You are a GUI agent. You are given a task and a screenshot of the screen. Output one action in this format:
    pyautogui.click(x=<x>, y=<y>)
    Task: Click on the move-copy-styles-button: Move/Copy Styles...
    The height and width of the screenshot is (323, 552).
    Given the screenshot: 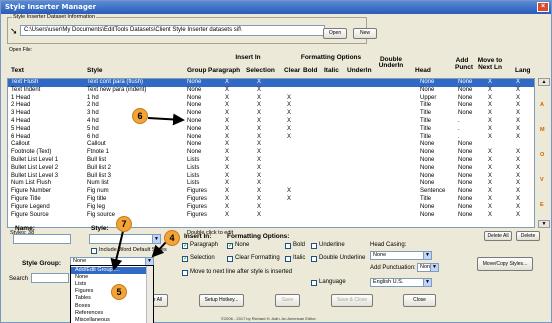 What is the action you would take?
    pyautogui.click(x=505, y=264)
    